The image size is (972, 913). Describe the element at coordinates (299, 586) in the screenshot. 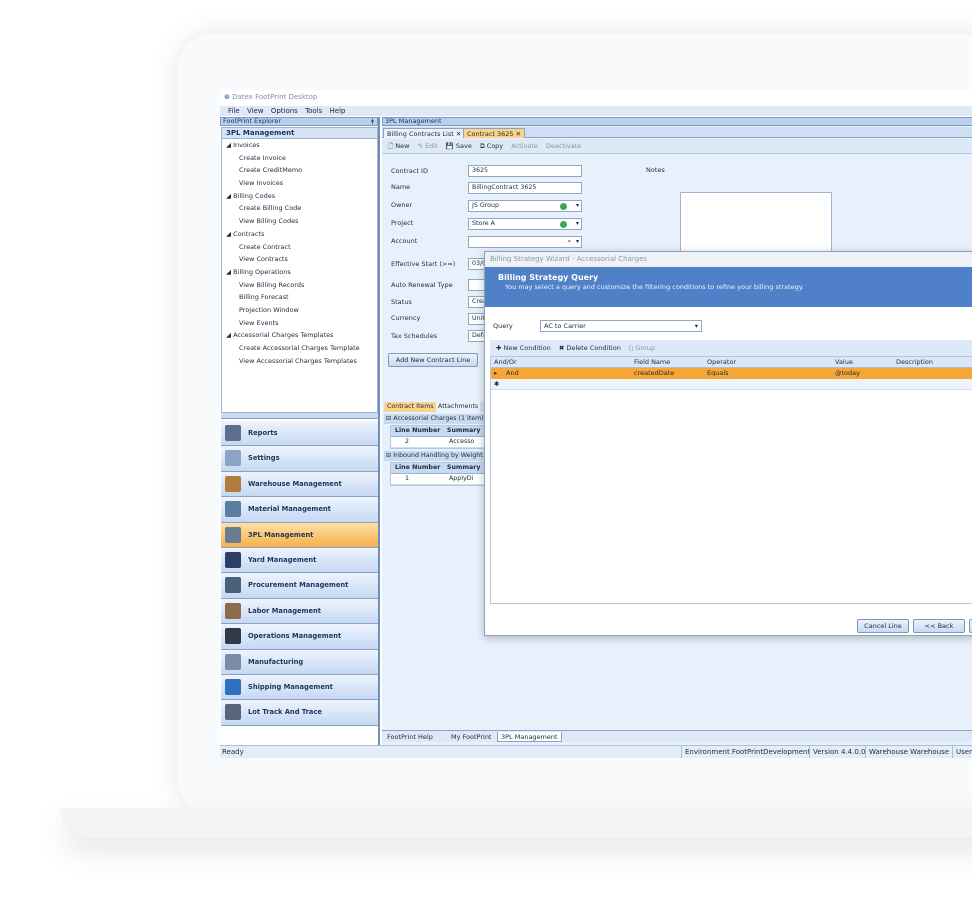

I see `nav-button-procurement-management: Procurement Management` at that location.